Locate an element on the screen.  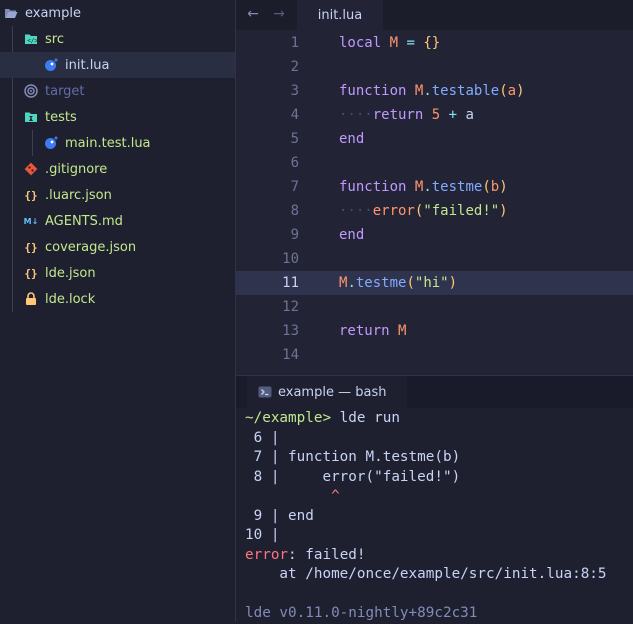
tree-item-label: main.test.lua is located at coordinates (108, 143).